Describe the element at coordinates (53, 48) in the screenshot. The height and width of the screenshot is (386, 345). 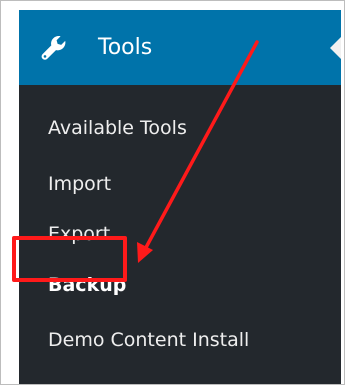
I see `wrench-icon` at that location.